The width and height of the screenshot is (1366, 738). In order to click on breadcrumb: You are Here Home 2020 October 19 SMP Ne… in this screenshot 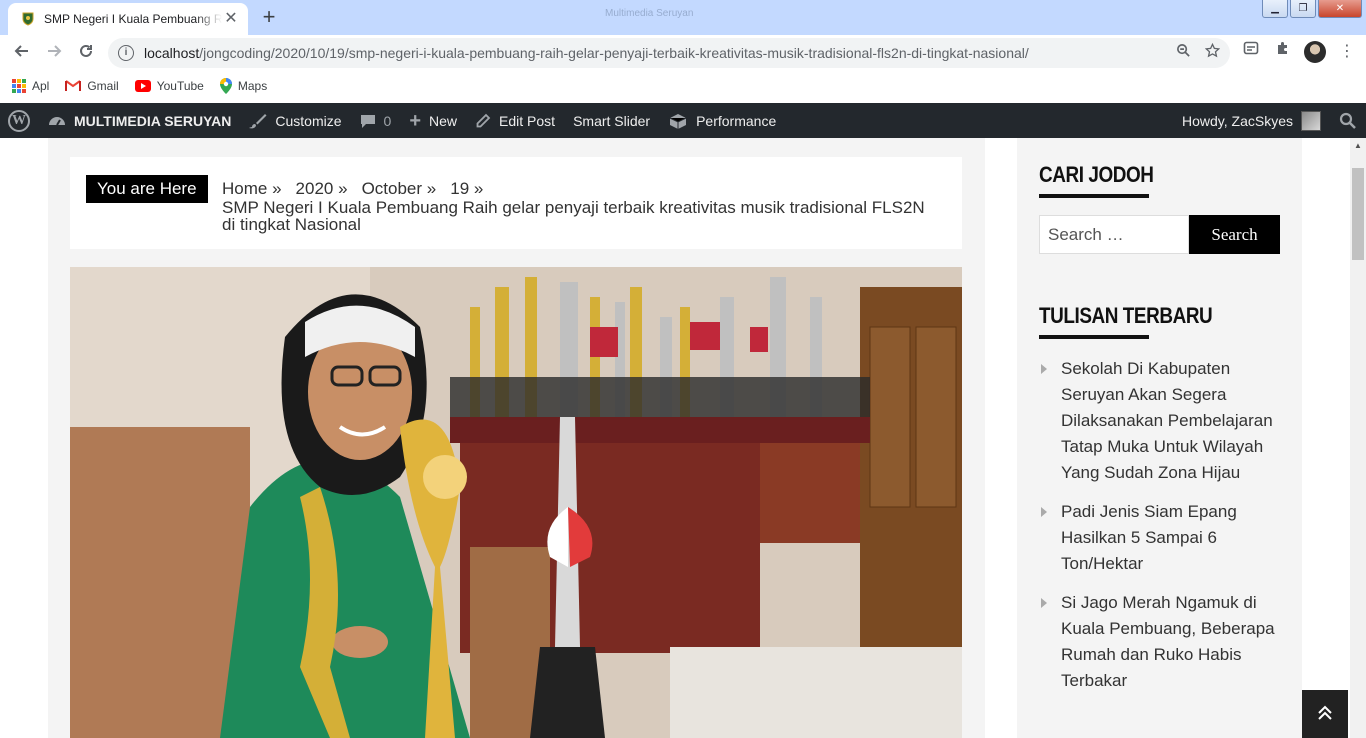, I will do `click(516, 203)`.